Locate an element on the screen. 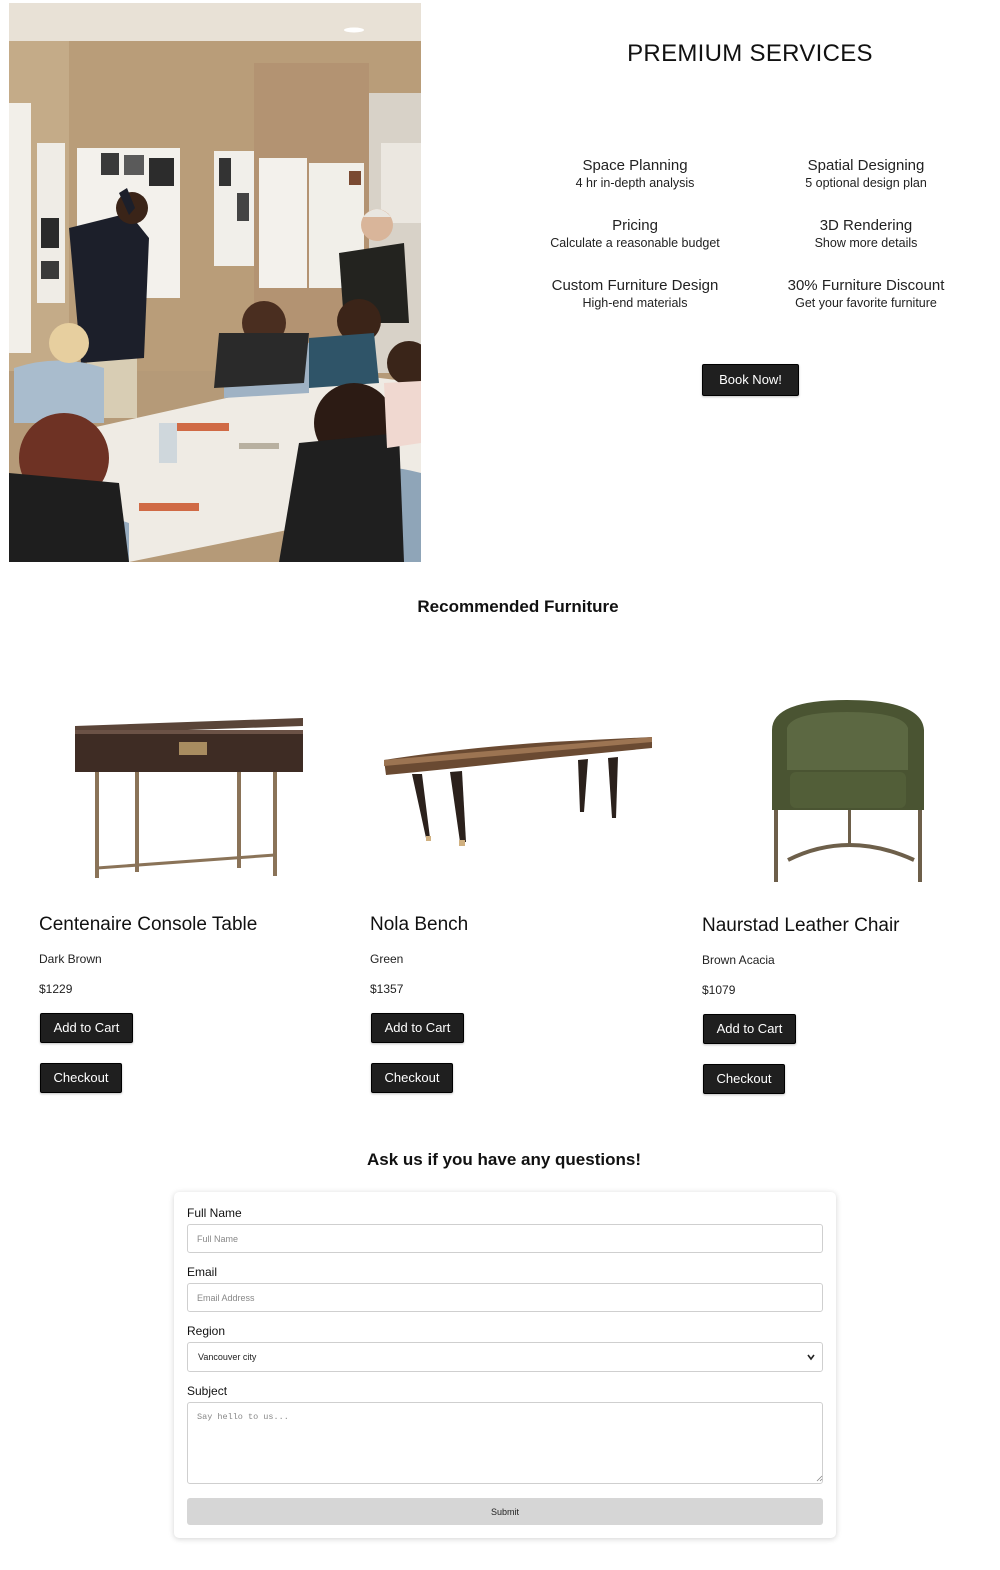 This screenshot has height=1570, width=1000. book-now-button: Book Now! is located at coordinates (750, 380).